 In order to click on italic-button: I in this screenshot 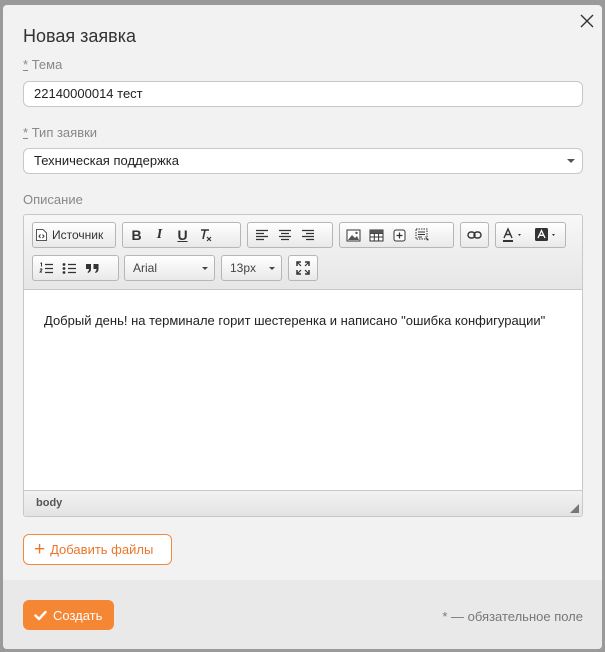, I will do `click(159, 235)`.